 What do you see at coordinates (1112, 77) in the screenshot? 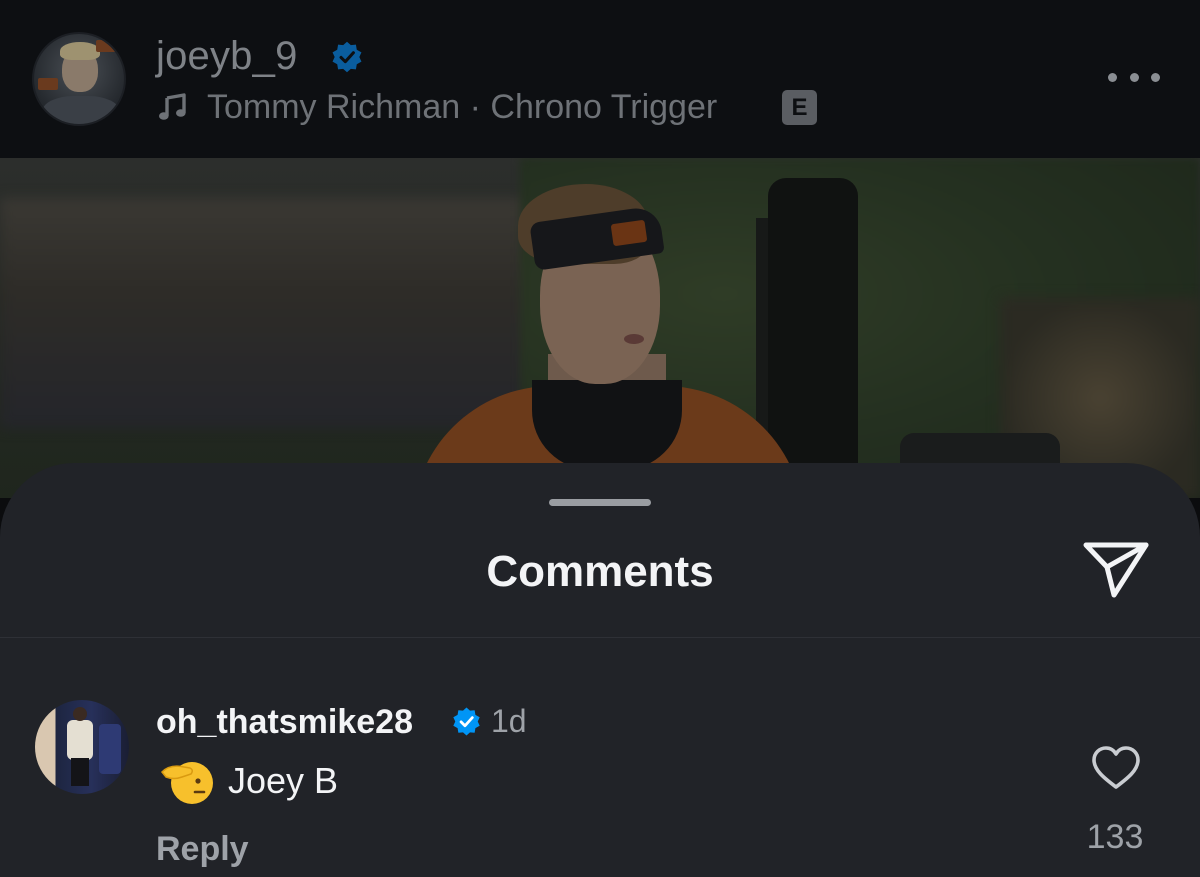
I see `more-horizontal-icon` at bounding box center [1112, 77].